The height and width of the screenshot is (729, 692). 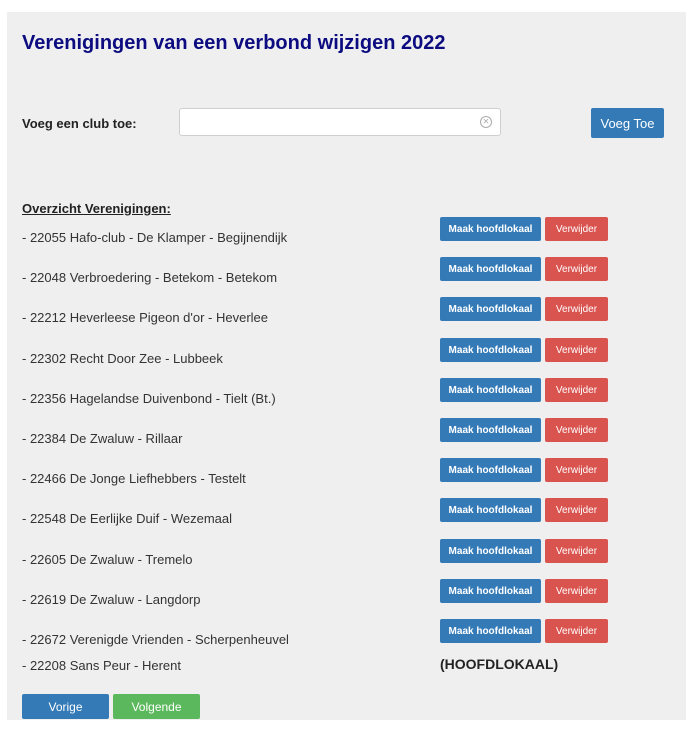 What do you see at coordinates (96, 208) in the screenshot?
I see `overview-heading: Overzicht Verenigingen:` at bounding box center [96, 208].